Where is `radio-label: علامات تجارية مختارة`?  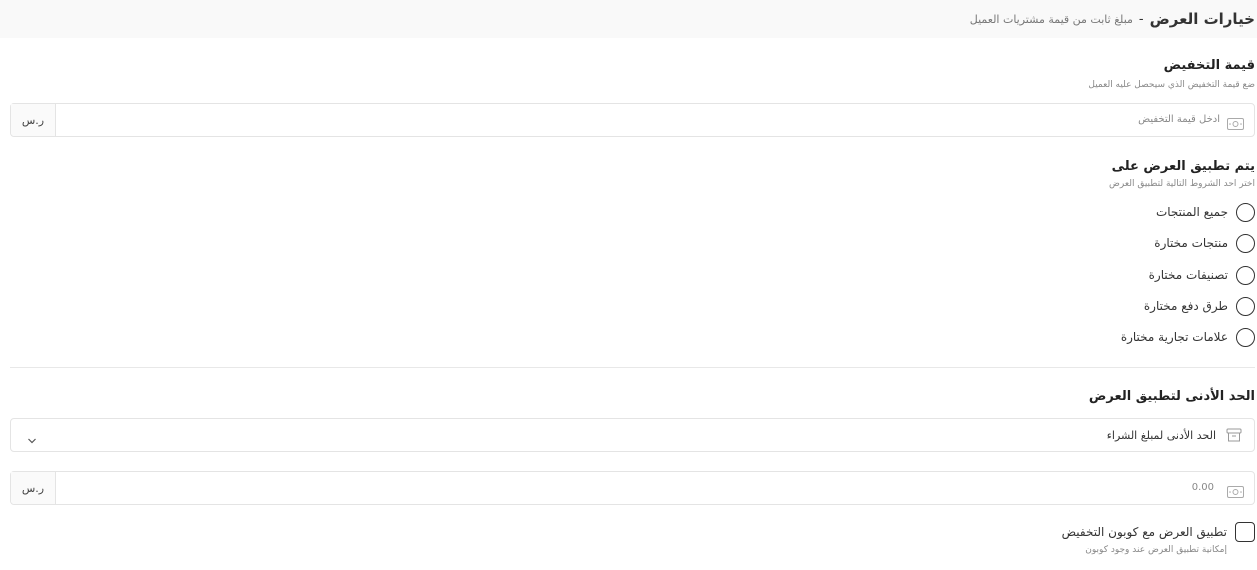
radio-label: علامات تجارية مختارة is located at coordinates (1174, 337).